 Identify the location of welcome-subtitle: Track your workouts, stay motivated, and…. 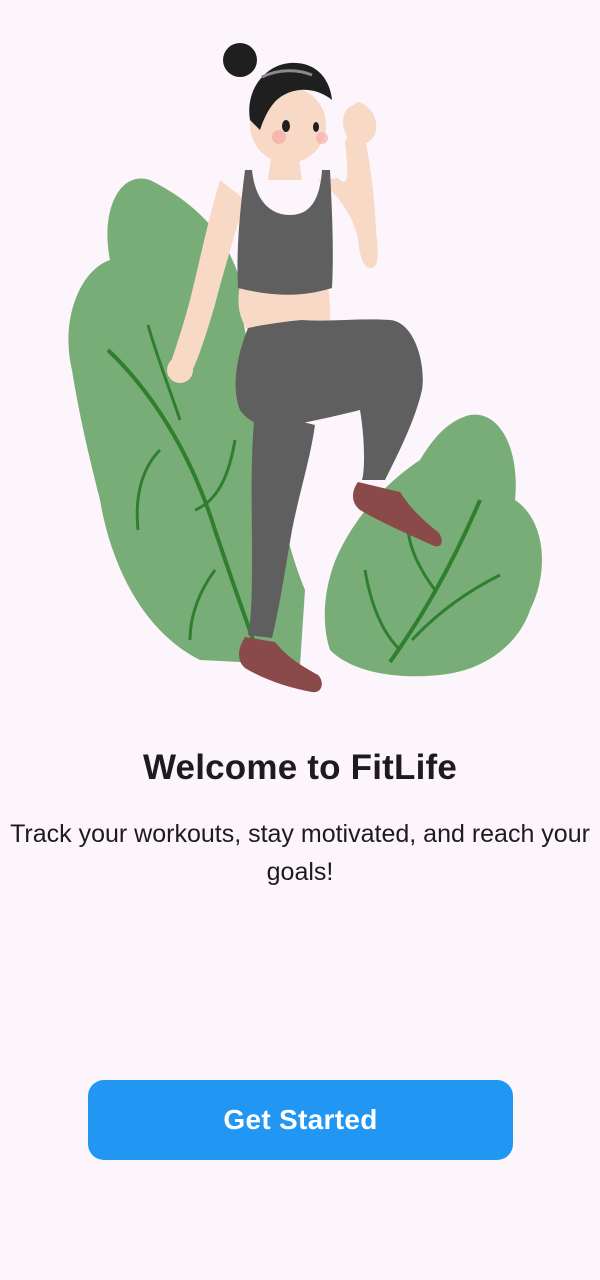
(300, 853).